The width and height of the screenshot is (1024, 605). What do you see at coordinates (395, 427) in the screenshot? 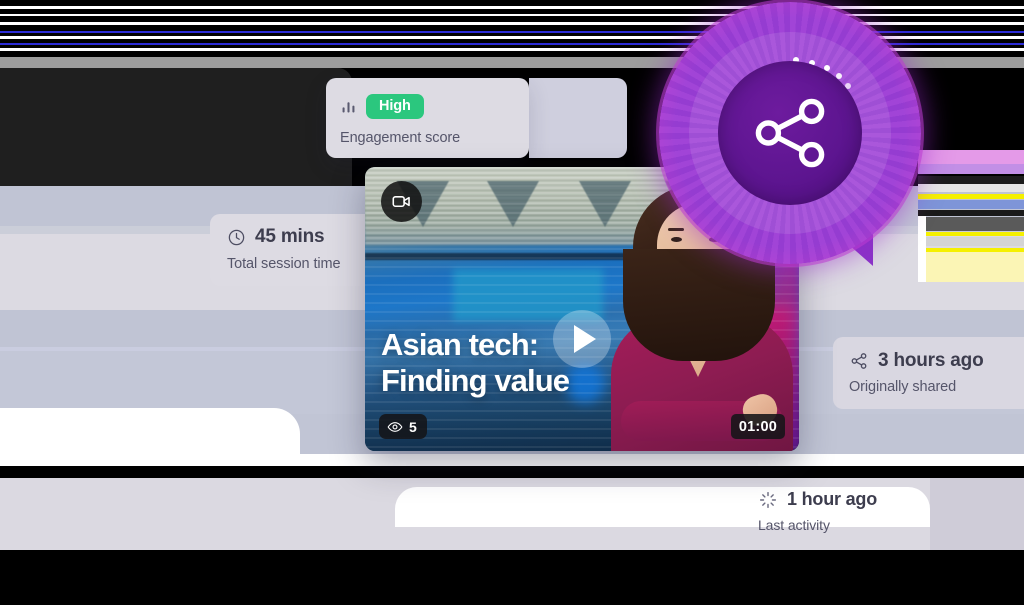
I see `eye-icon` at bounding box center [395, 427].